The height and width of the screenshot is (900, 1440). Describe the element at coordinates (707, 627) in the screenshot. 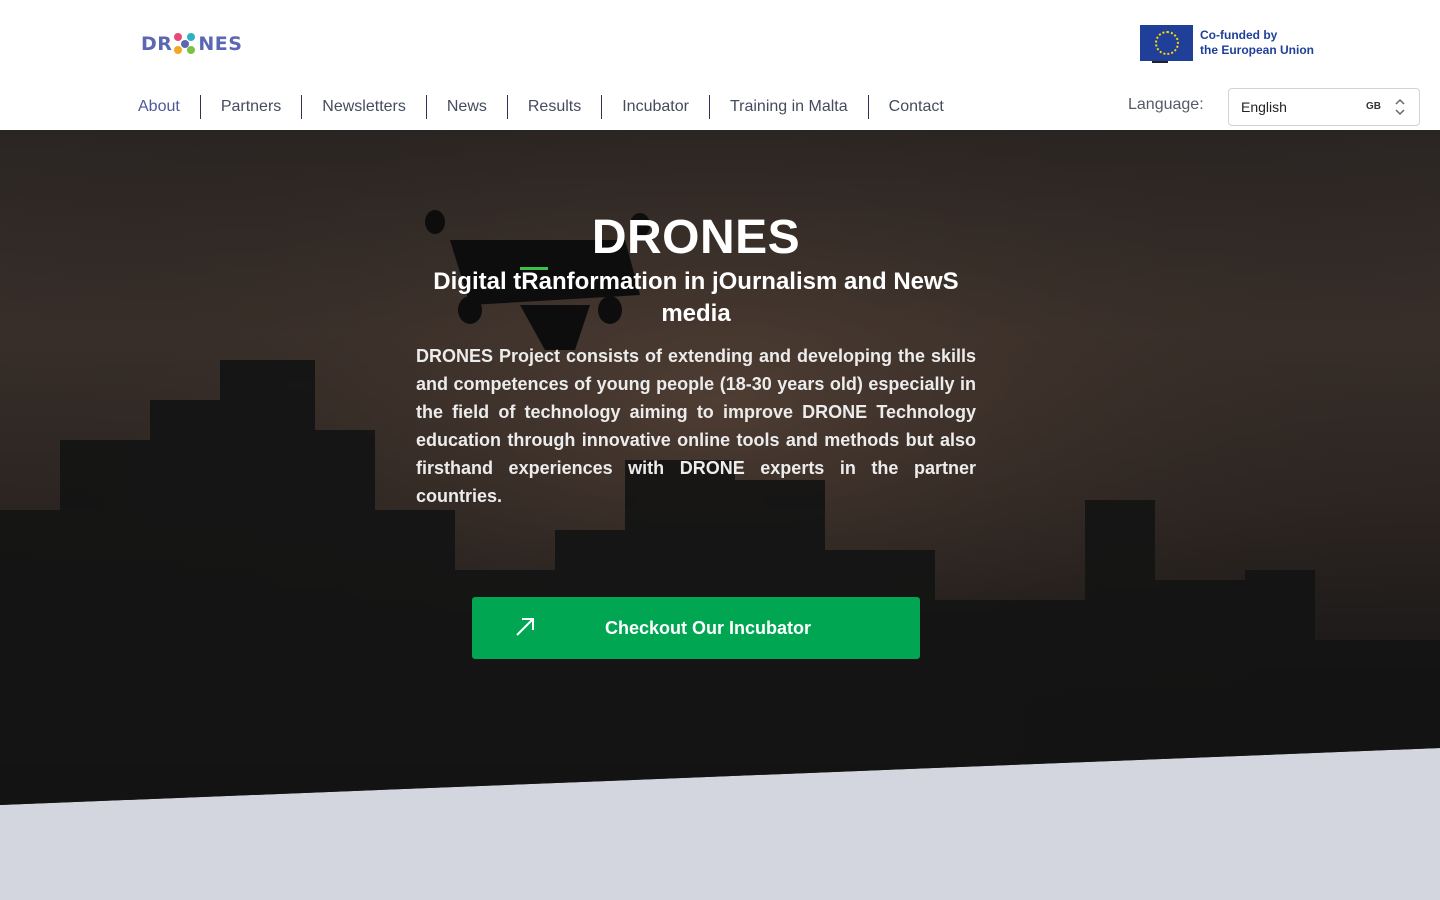

I see `checkout-incubator-label: Checkout Our Incubator` at that location.